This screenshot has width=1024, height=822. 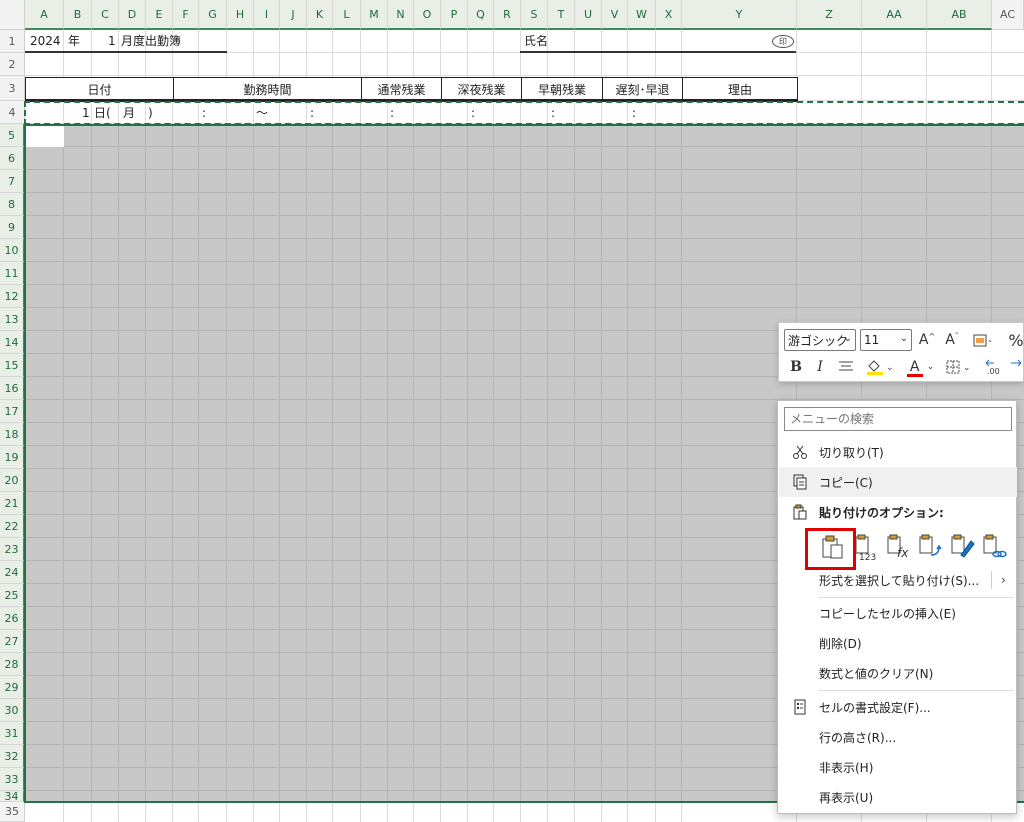 I want to click on menu-item-paste-special: 形式を選択して貼り付け(S)... ›, so click(x=898, y=580).